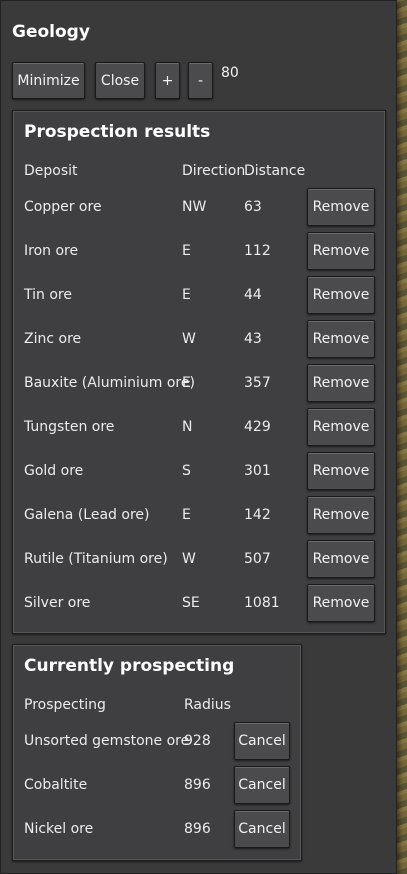  What do you see at coordinates (257, 559) in the screenshot?
I see `deposit-distance: 507` at bounding box center [257, 559].